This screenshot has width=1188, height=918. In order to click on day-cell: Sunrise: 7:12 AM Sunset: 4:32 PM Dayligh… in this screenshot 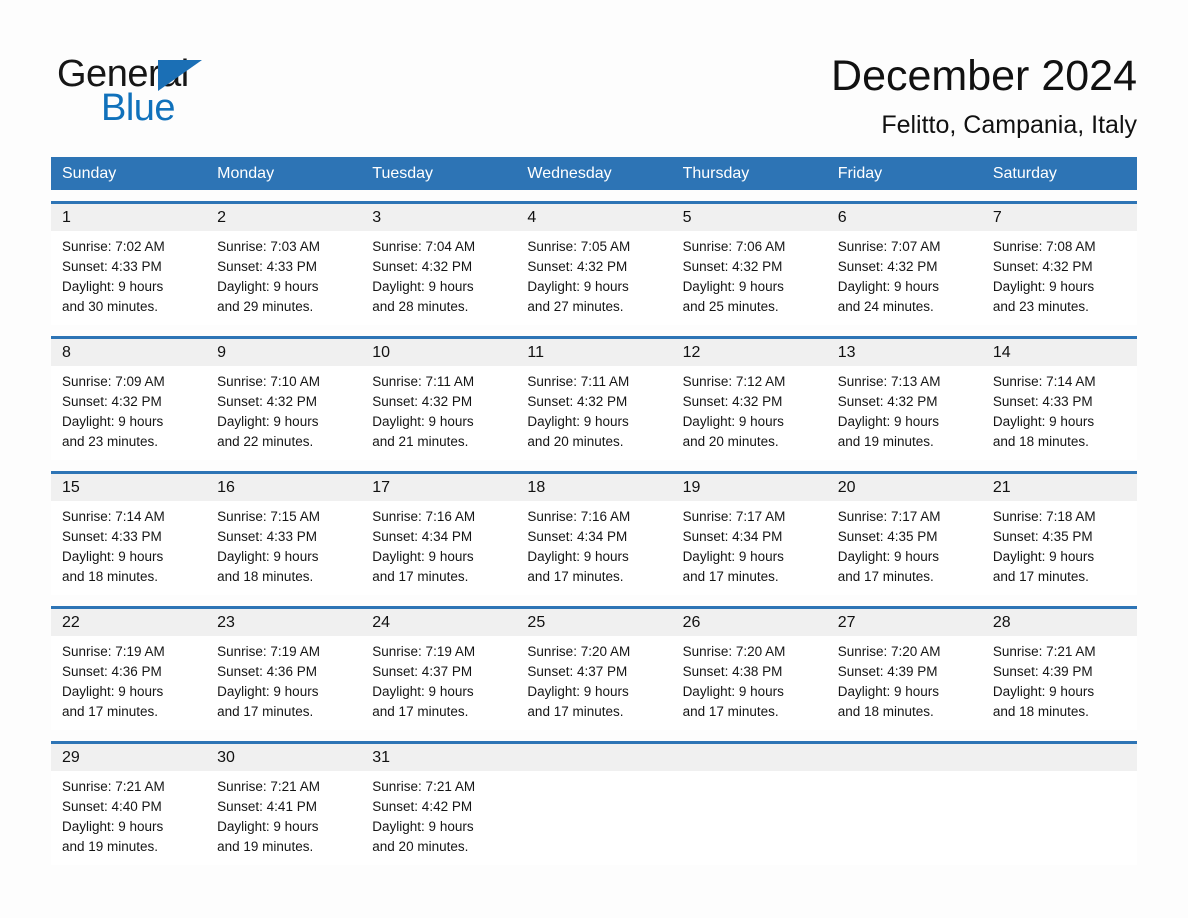, I will do `click(749, 413)`.